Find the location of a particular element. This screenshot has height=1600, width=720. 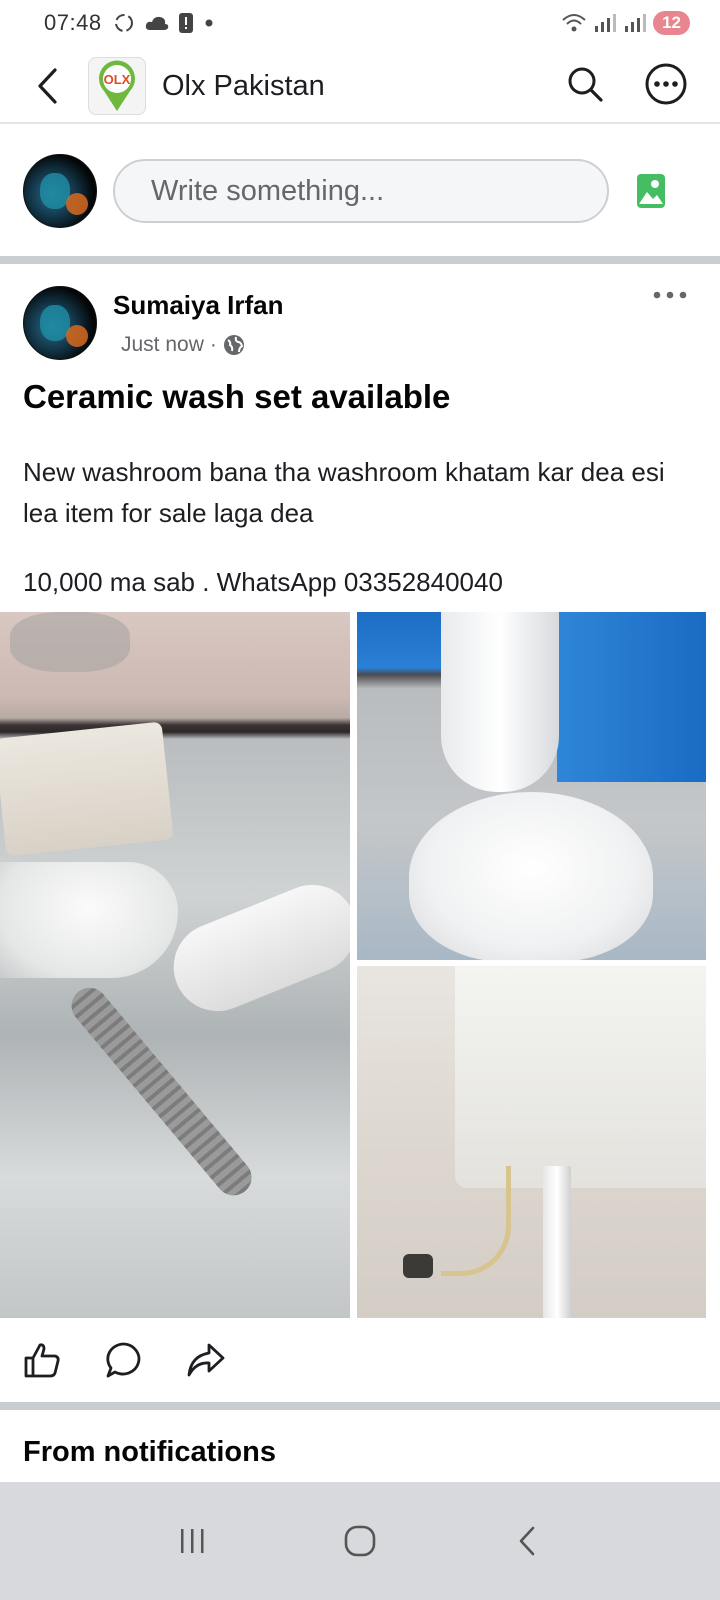

photo-icon is located at coordinates (651, 191).